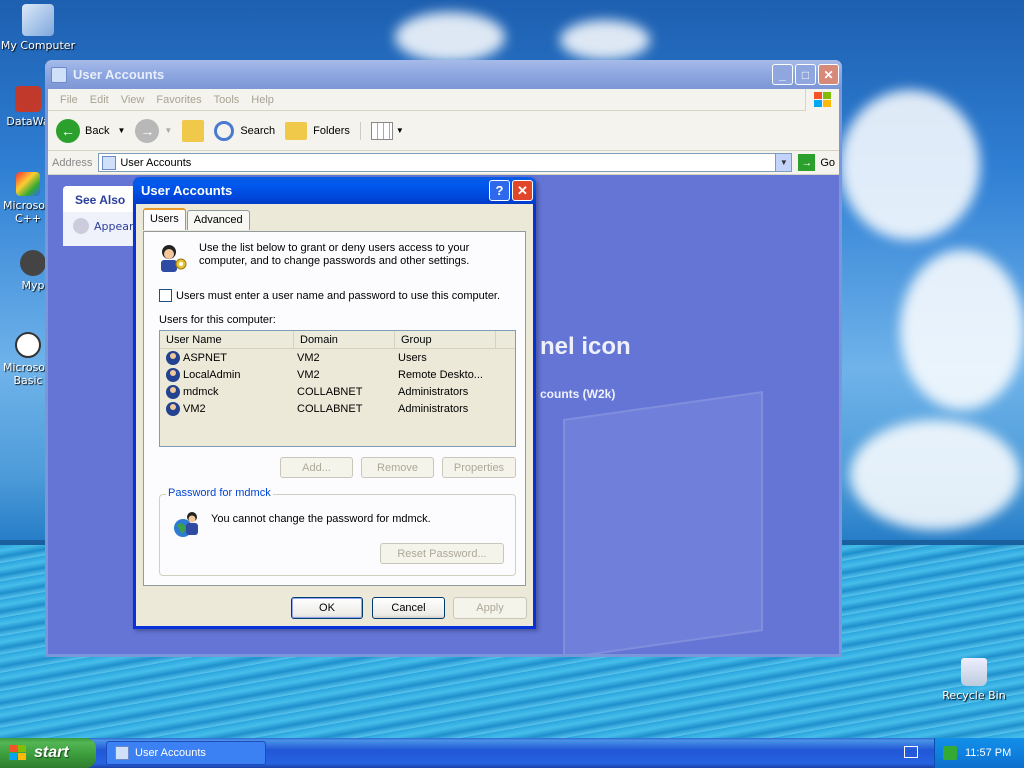  I want to click on menu-edit: Edit, so click(99, 100).